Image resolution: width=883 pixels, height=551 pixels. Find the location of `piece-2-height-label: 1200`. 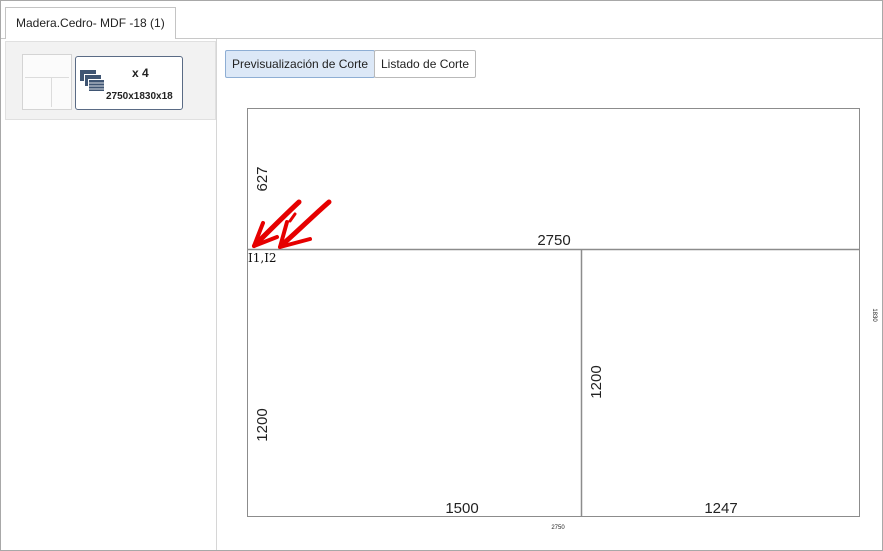

piece-2-height-label: 1200 is located at coordinates (596, 381).